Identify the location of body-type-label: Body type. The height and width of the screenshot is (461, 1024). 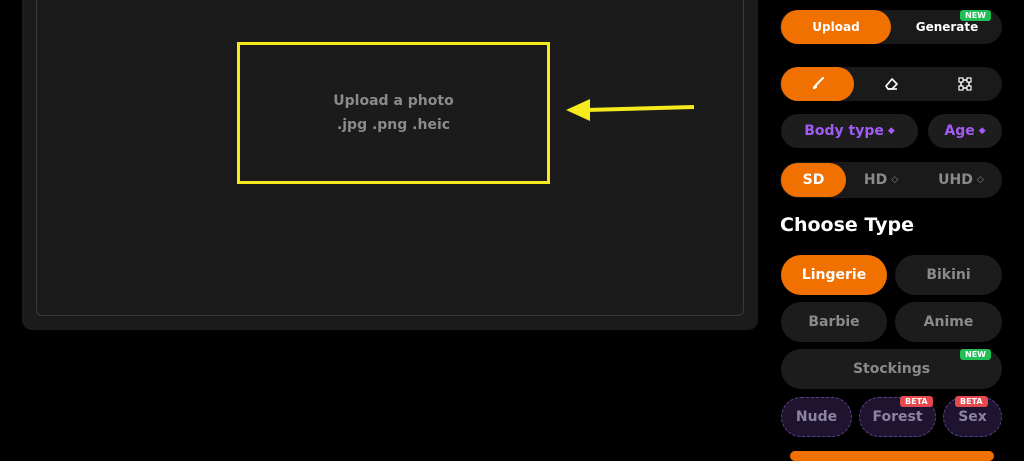
(844, 131).